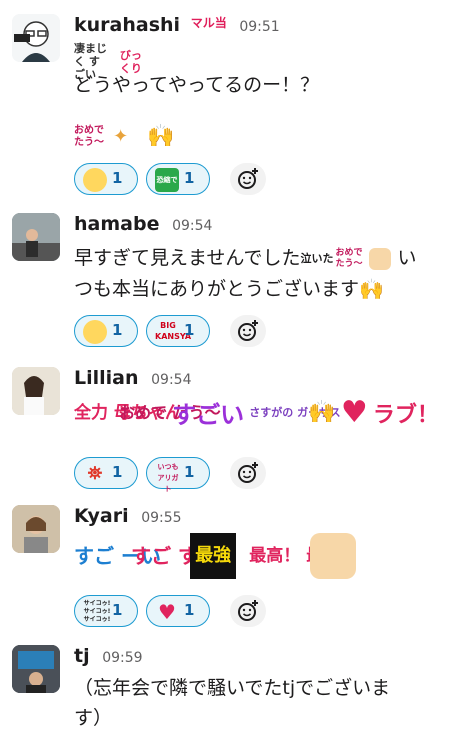  Describe the element at coordinates (167, 188) in the screenshot. I see `kyoushuku-emoji: 恐縮です` at that location.